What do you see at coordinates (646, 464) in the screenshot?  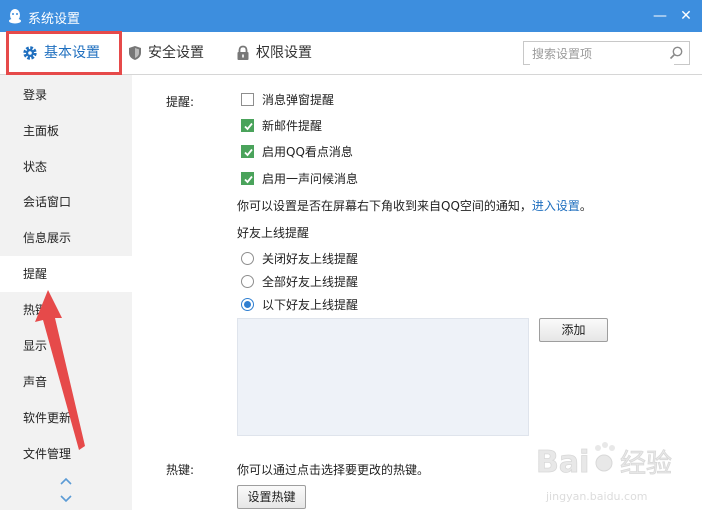 I see `watermark-brand2: 经验` at bounding box center [646, 464].